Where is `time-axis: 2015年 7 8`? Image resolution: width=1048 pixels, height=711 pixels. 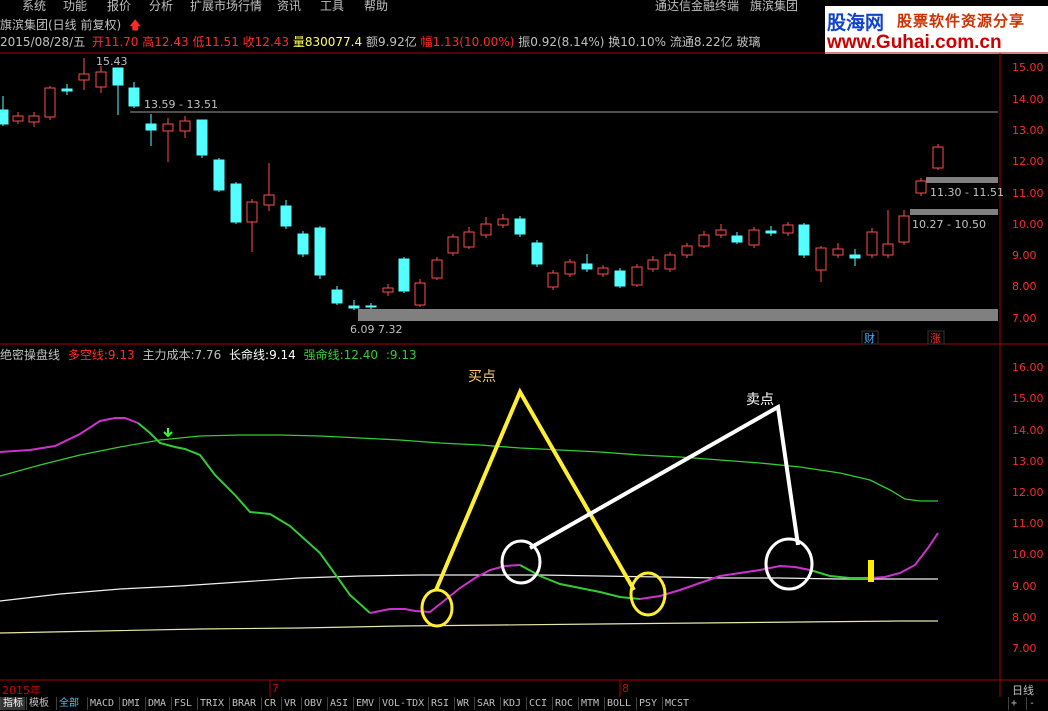
time-axis: 2015年 7 8 is located at coordinates (500, 689).